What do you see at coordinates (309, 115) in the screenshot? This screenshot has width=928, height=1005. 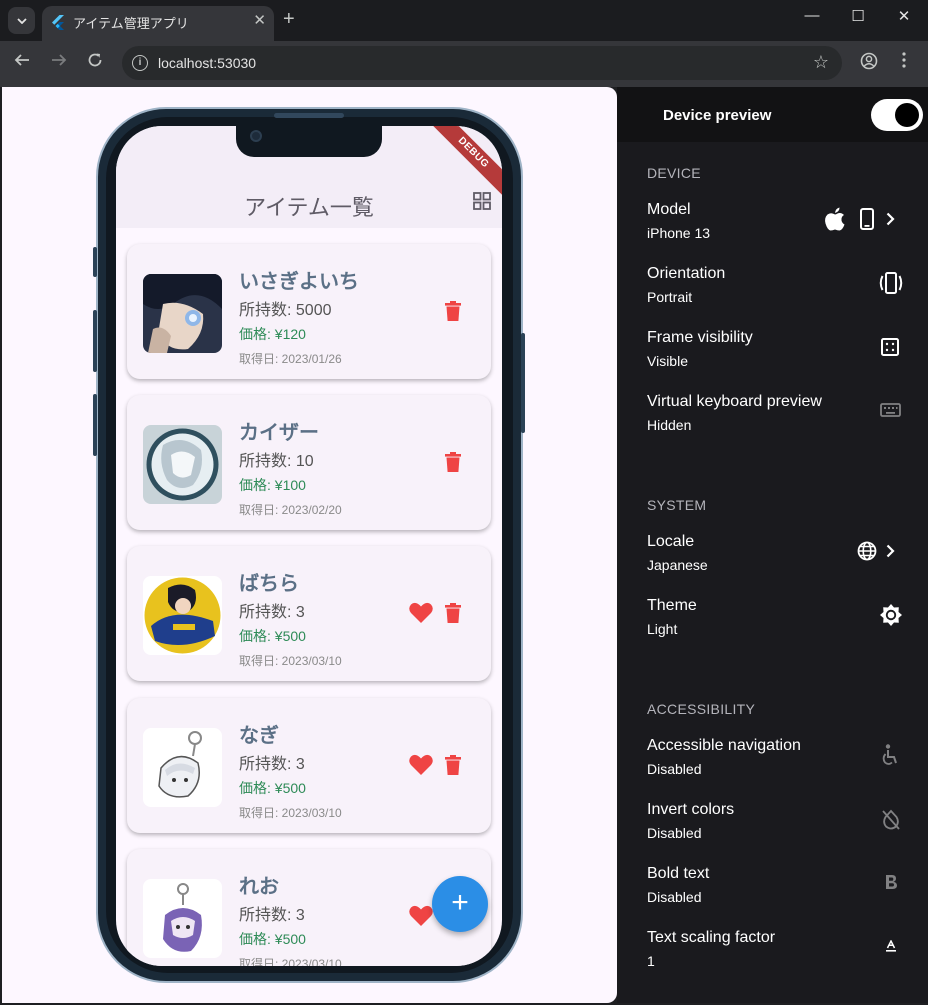 I see `phone-speaker` at bounding box center [309, 115].